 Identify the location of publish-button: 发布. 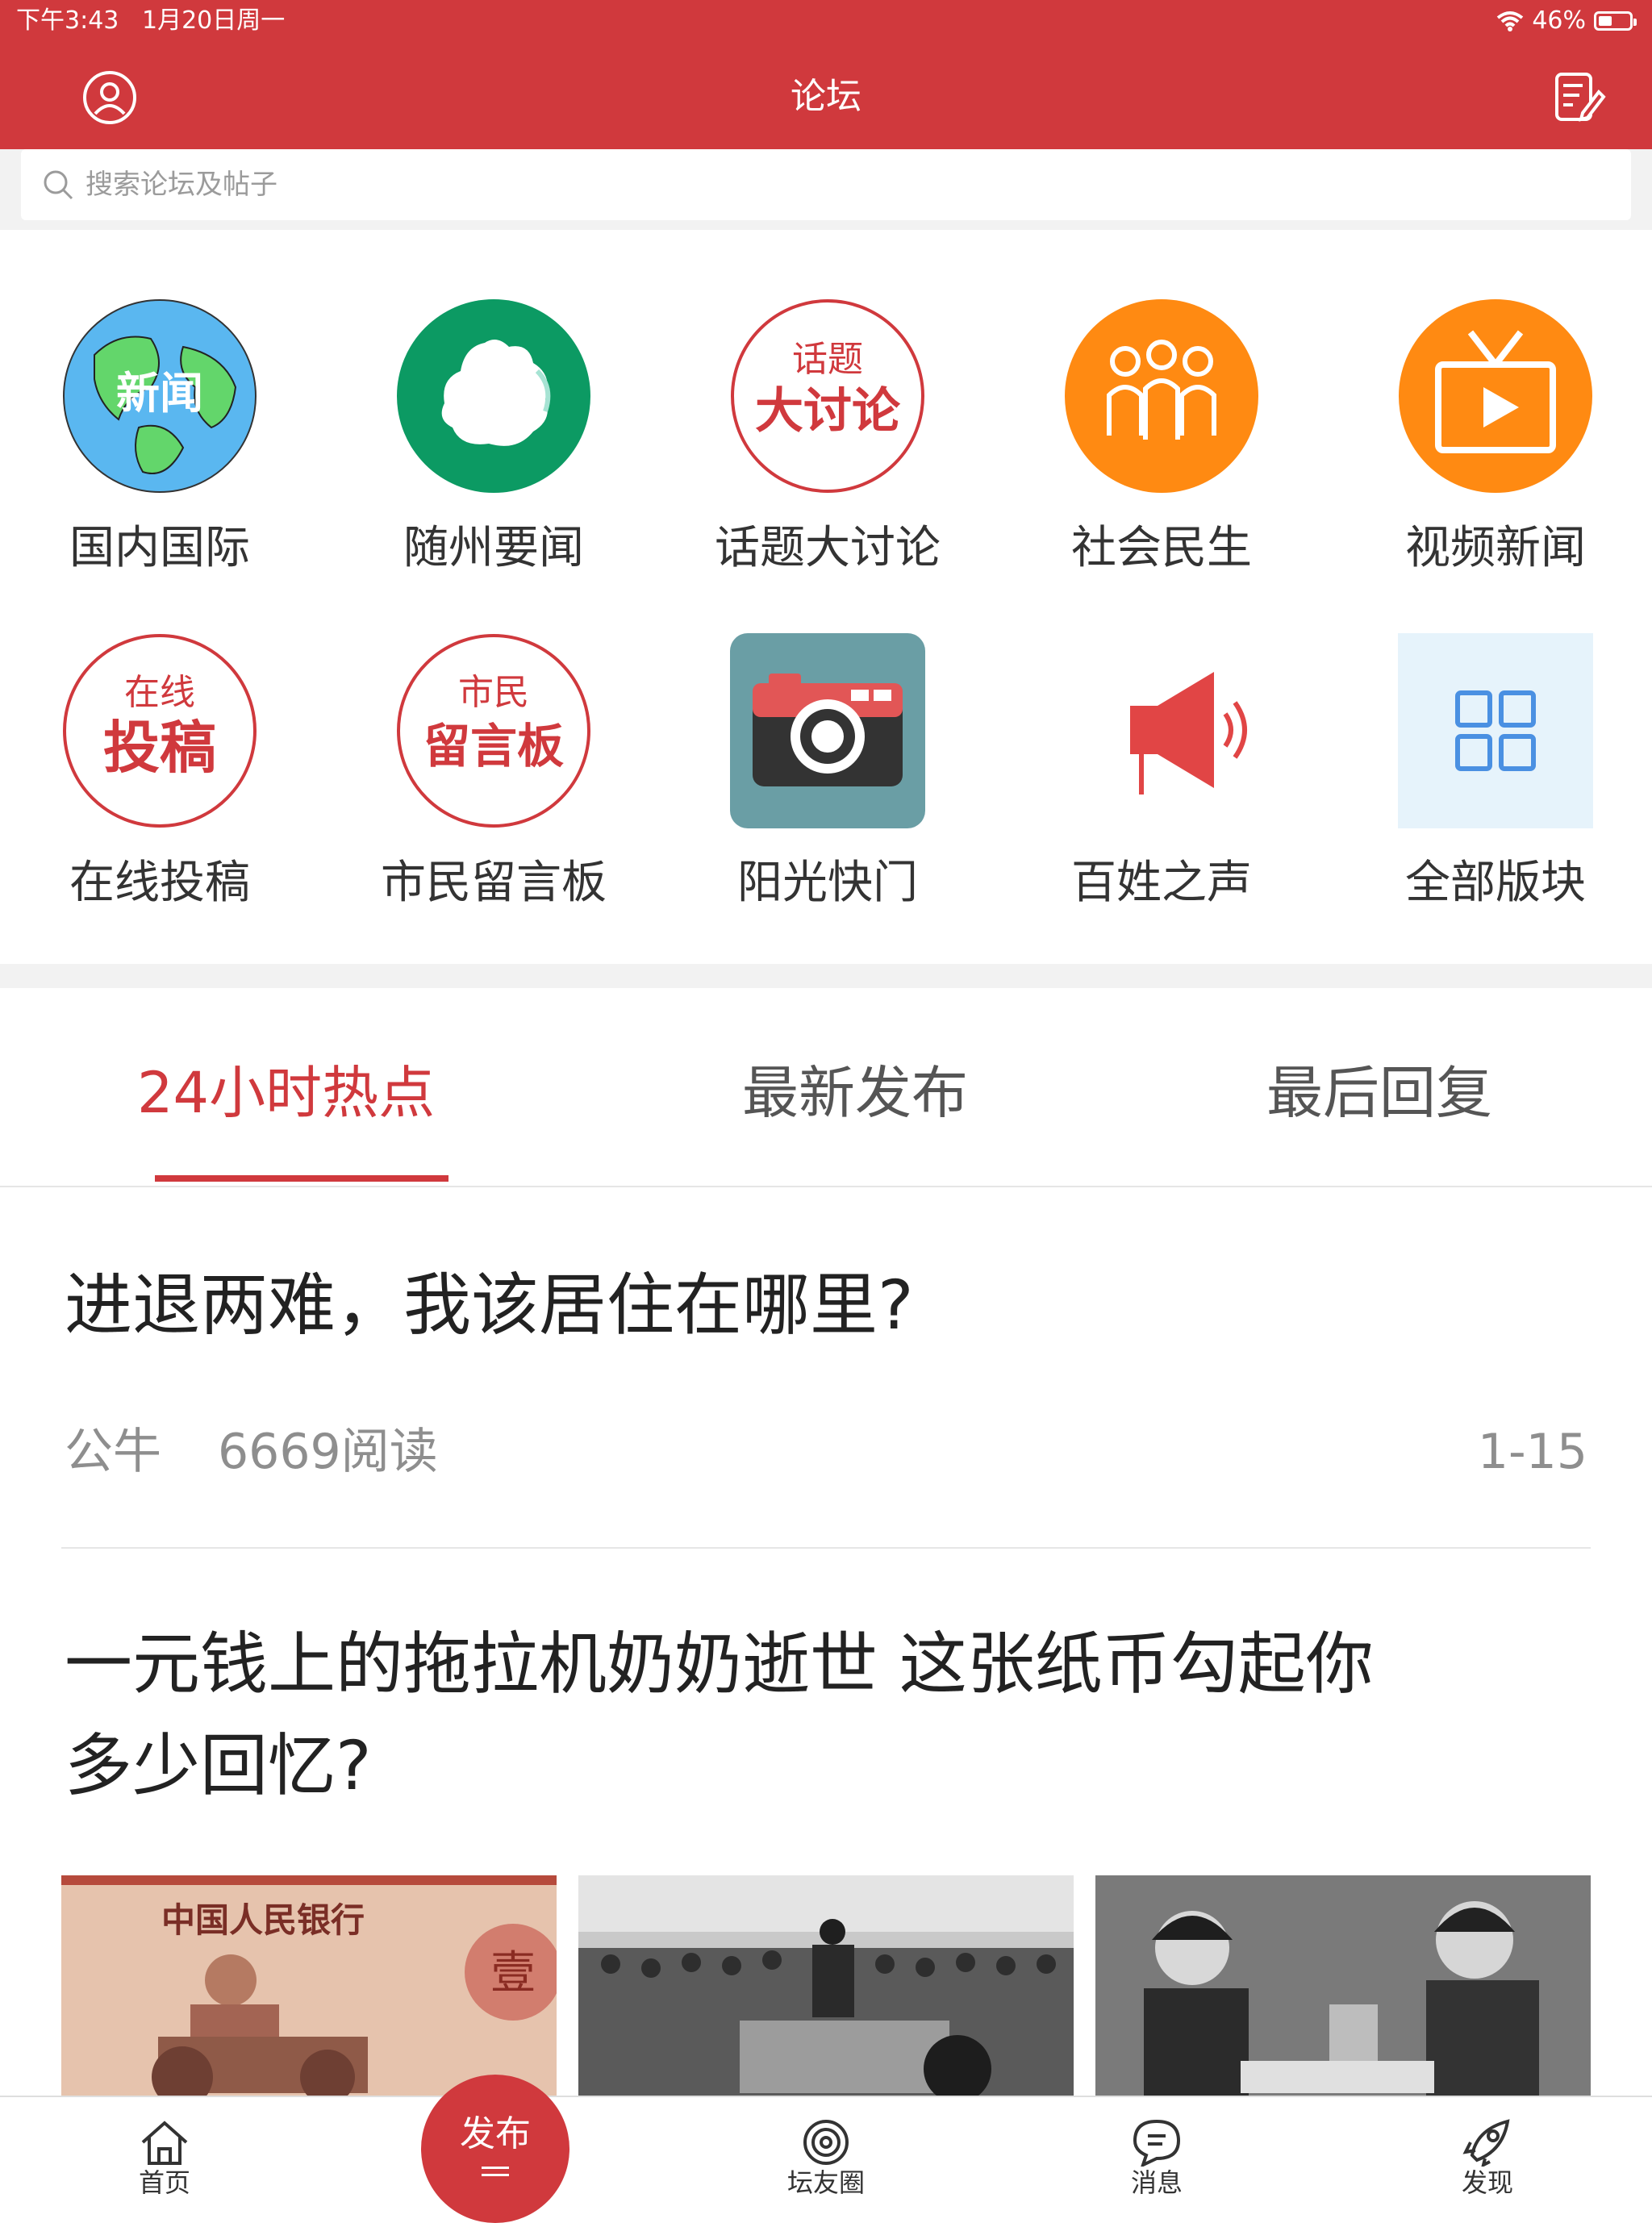
(495, 2149).